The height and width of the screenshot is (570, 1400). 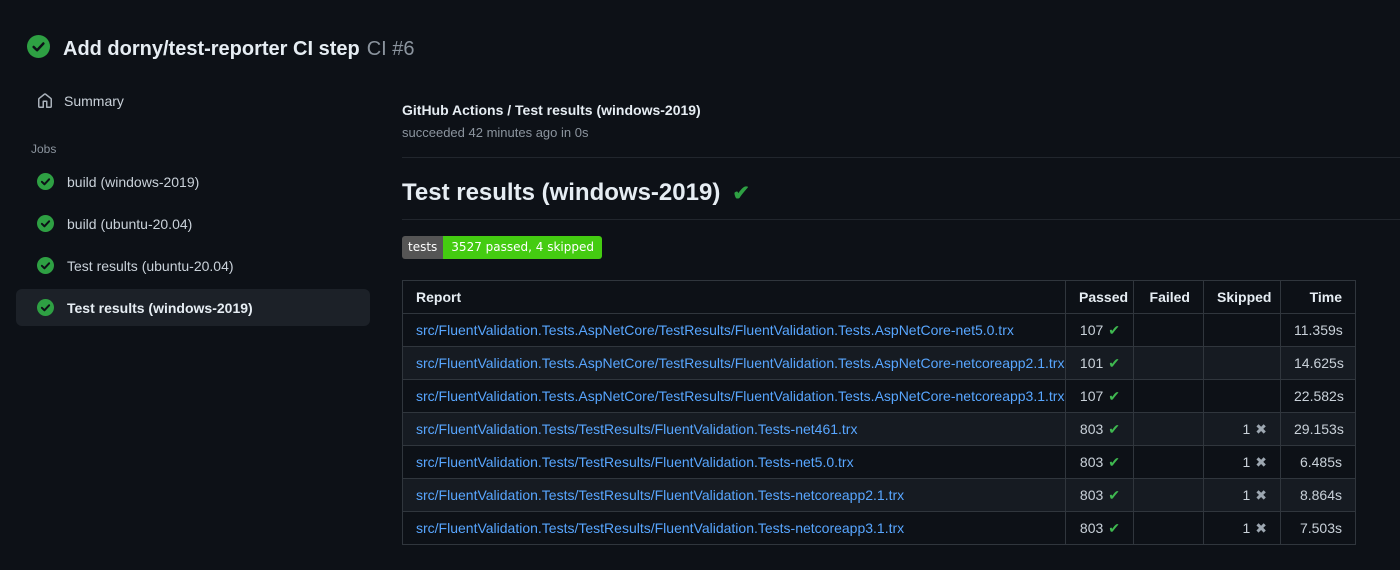 What do you see at coordinates (1099, 297) in the screenshot?
I see `column-header: Passed` at bounding box center [1099, 297].